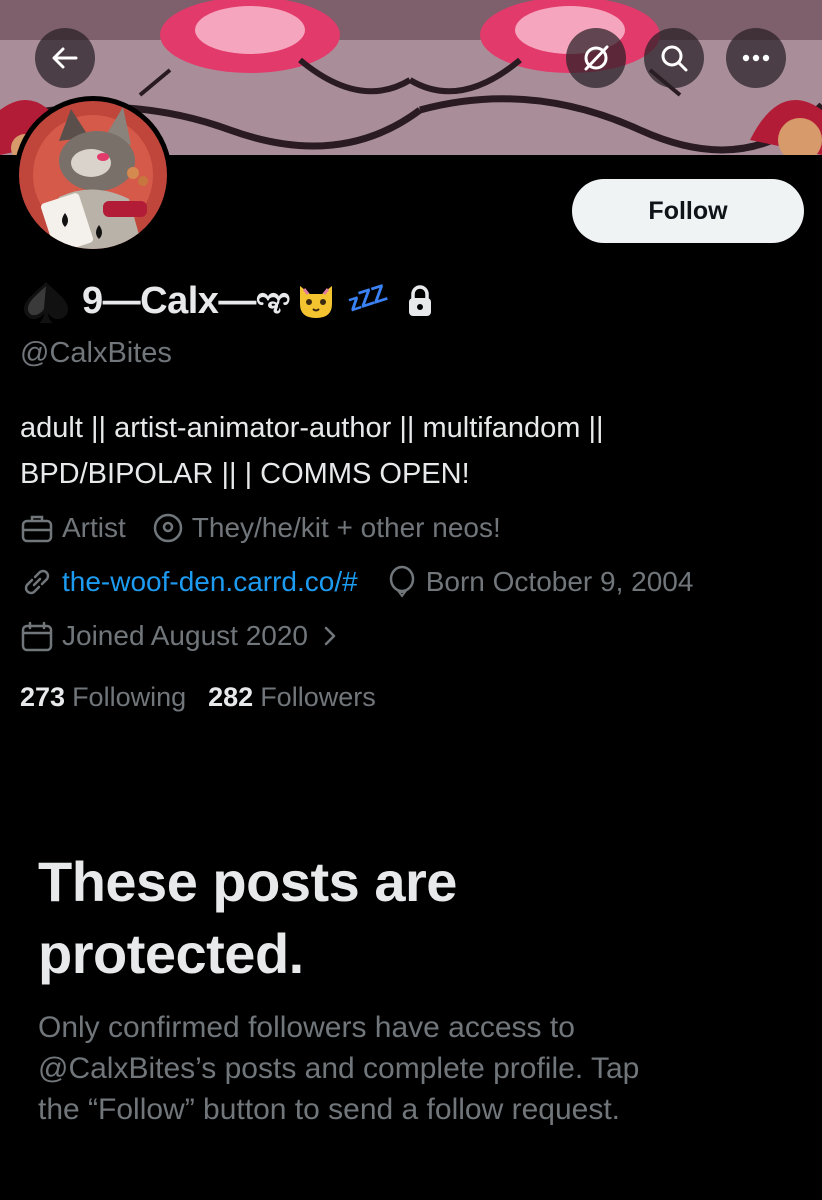  What do you see at coordinates (247, 917) in the screenshot?
I see `protected-title: These posts are protected.` at bounding box center [247, 917].